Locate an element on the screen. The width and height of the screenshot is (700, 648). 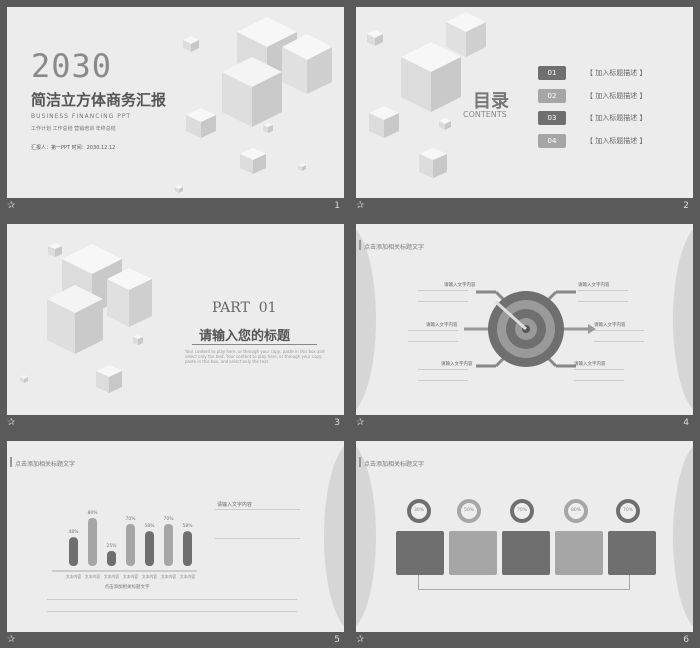
contents-item-number: 02 is located at coordinates (552, 96).